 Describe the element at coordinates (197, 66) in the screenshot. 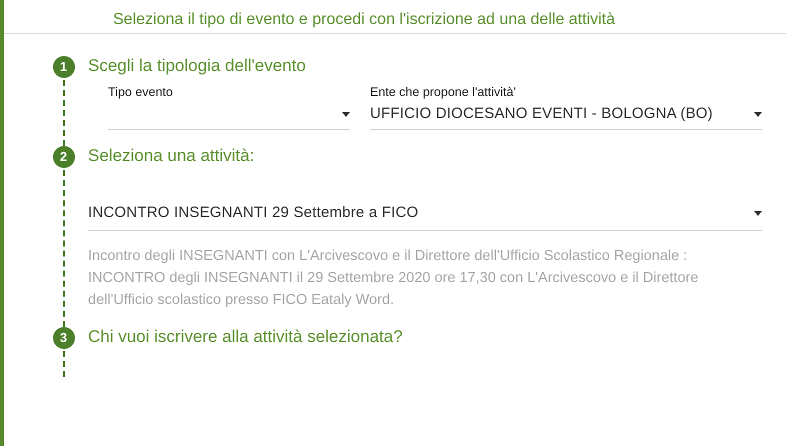

I see `step-title: Scegli la tipologia dell'evento` at that location.